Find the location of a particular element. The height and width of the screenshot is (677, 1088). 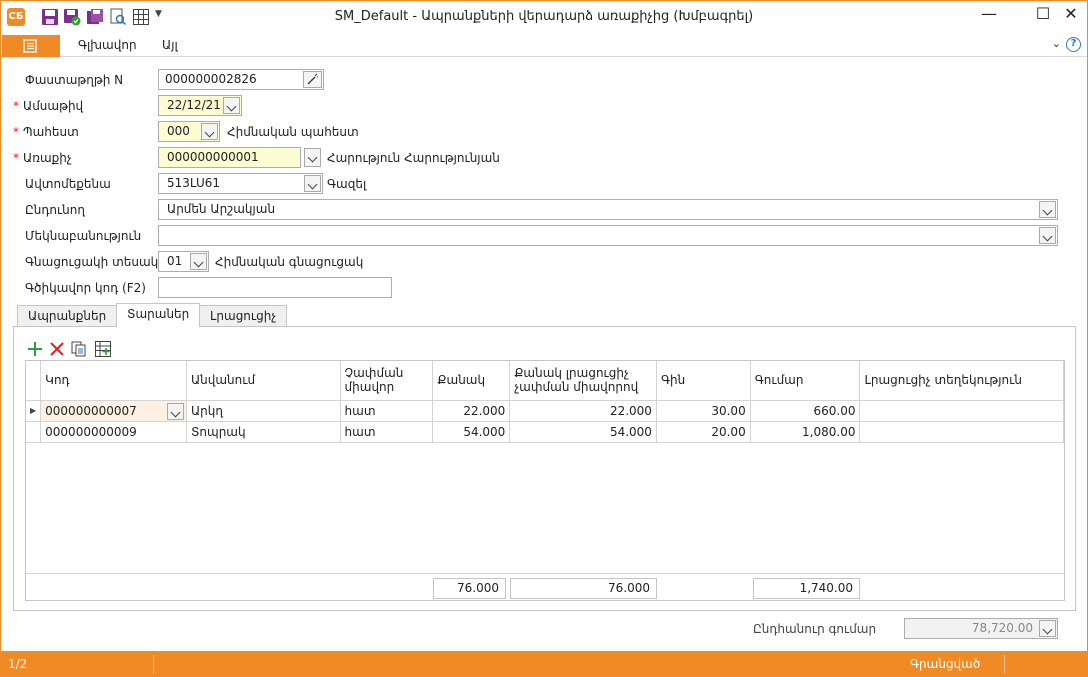

save-close-icon is located at coordinates (72, 17).